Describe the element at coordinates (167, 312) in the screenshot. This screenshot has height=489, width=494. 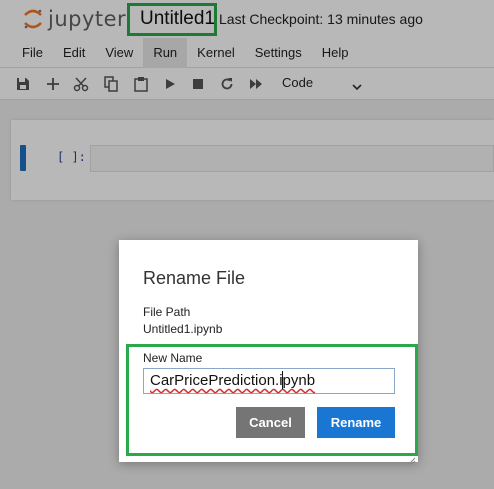
I see `file-path-label: File Path` at that location.